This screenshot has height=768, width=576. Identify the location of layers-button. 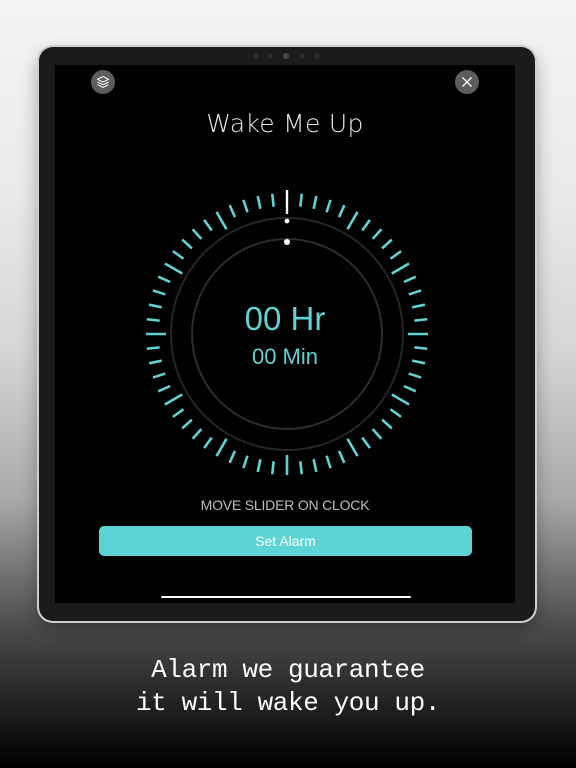
(103, 82).